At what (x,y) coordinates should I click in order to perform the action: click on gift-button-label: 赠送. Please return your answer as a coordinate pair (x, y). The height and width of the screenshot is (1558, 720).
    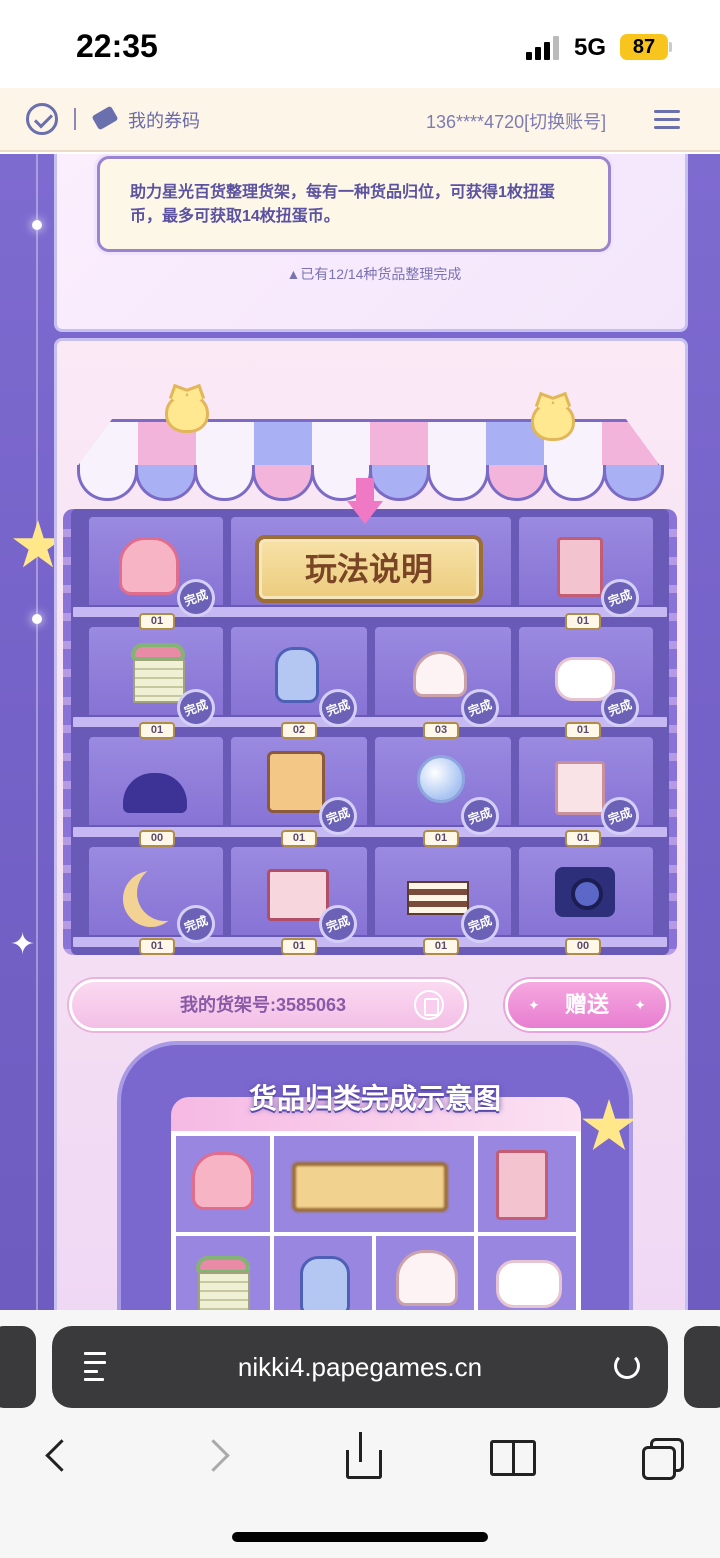
    Looking at the image, I should click on (586, 1004).